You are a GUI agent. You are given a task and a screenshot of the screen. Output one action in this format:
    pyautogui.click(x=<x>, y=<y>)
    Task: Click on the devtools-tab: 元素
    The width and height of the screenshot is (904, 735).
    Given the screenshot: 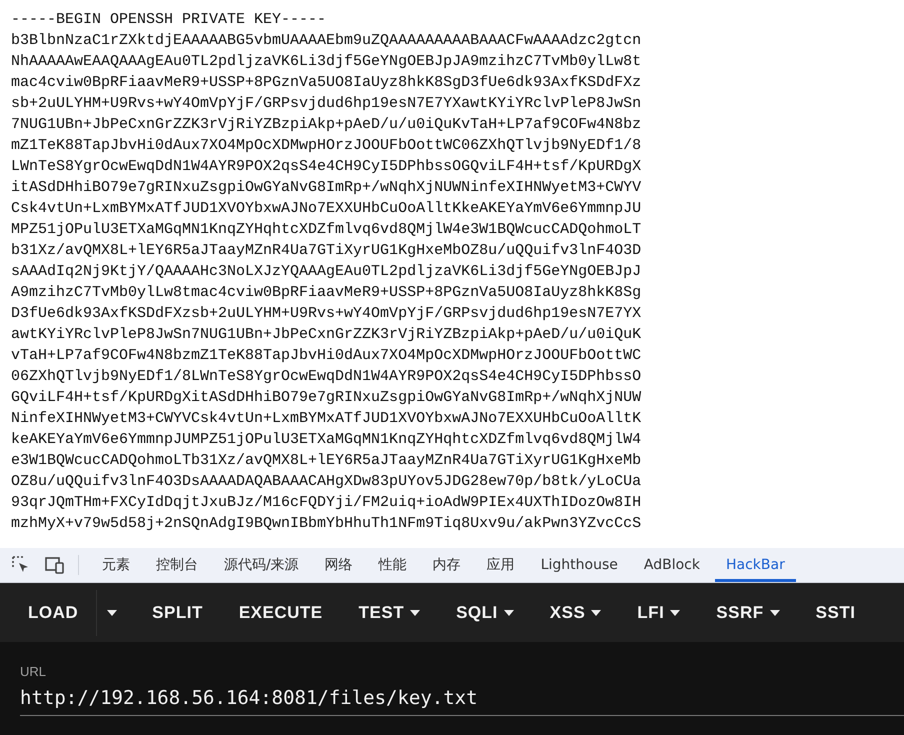 What is the action you would take?
    pyautogui.click(x=116, y=565)
    